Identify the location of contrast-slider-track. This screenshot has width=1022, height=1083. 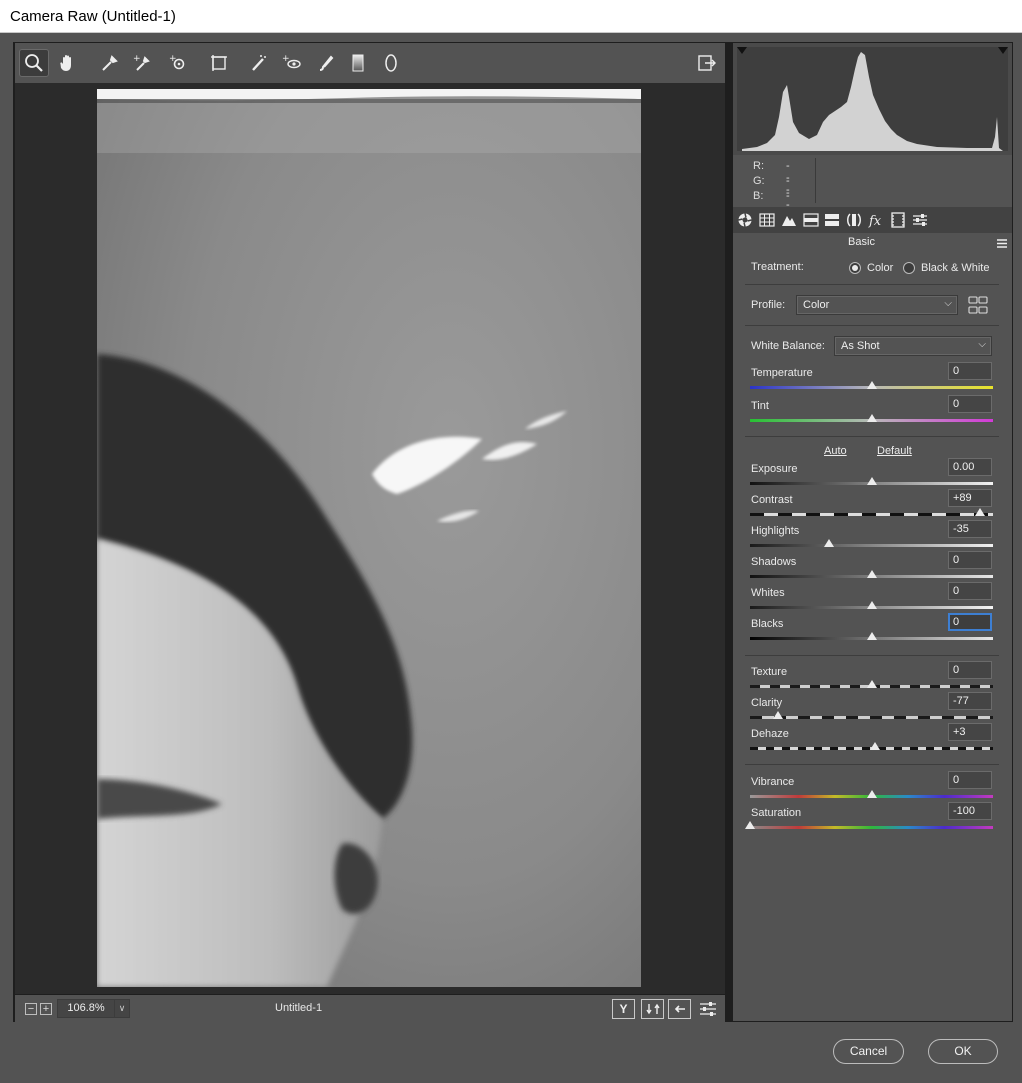
(871, 514).